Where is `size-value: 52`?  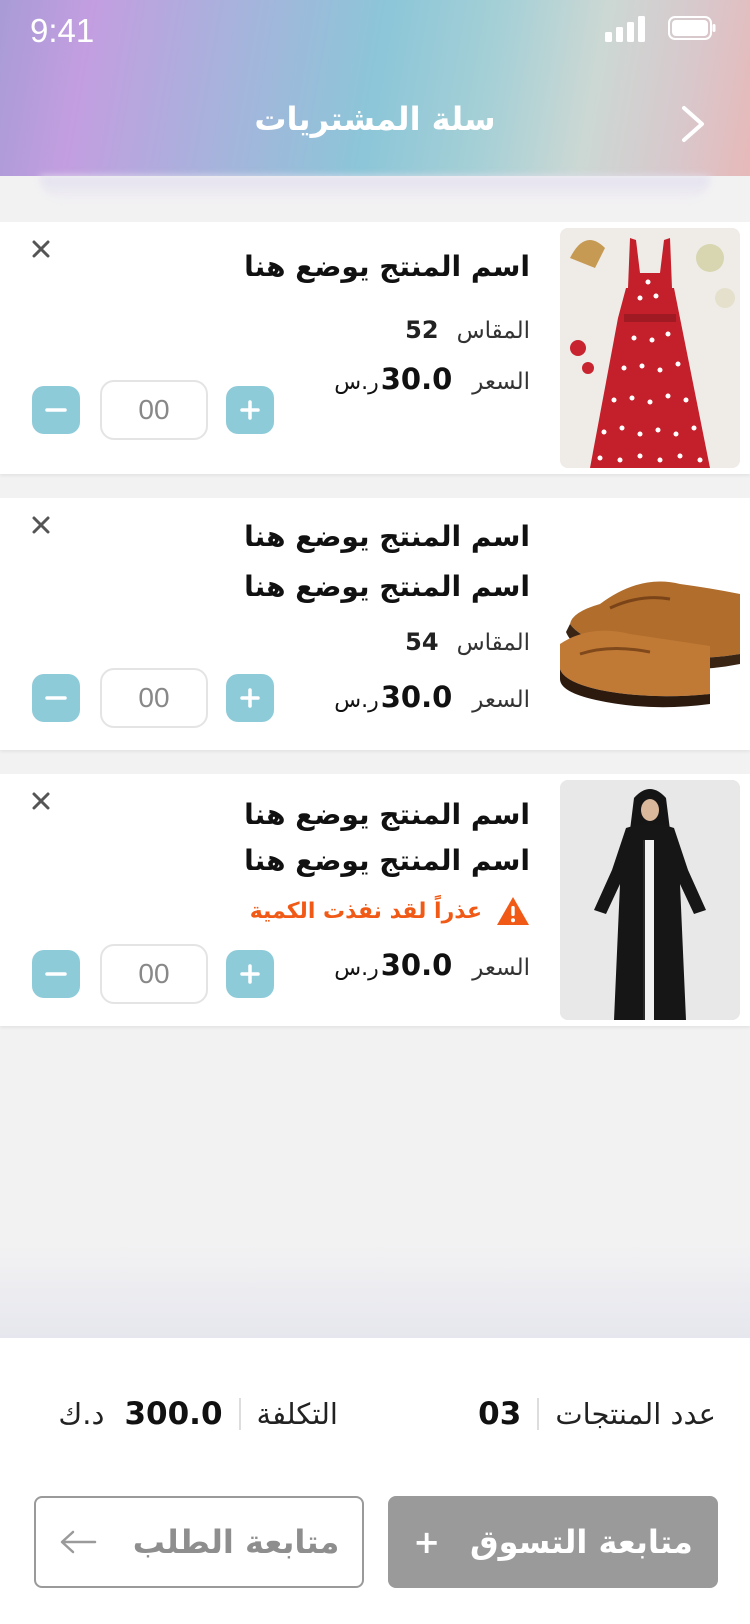 size-value: 52 is located at coordinates (422, 330).